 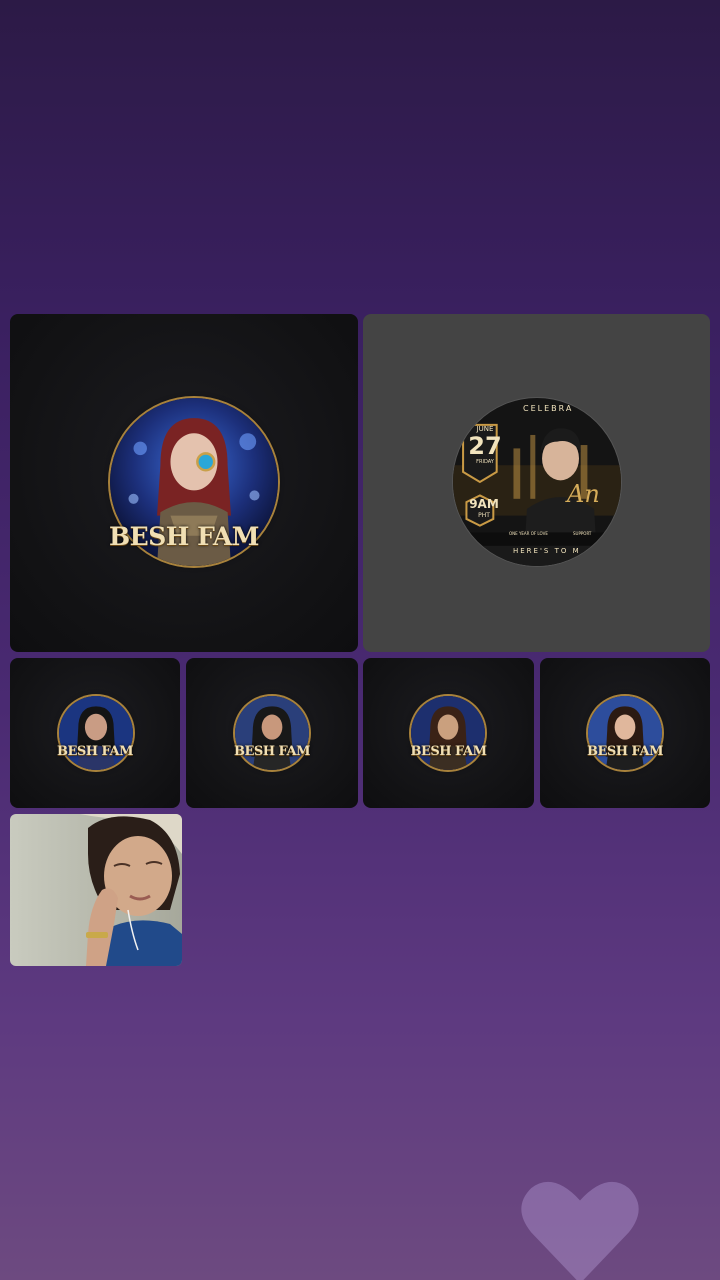 What do you see at coordinates (272, 733) in the screenshot?
I see `participant-tile-small-2: BESH FAM` at bounding box center [272, 733].